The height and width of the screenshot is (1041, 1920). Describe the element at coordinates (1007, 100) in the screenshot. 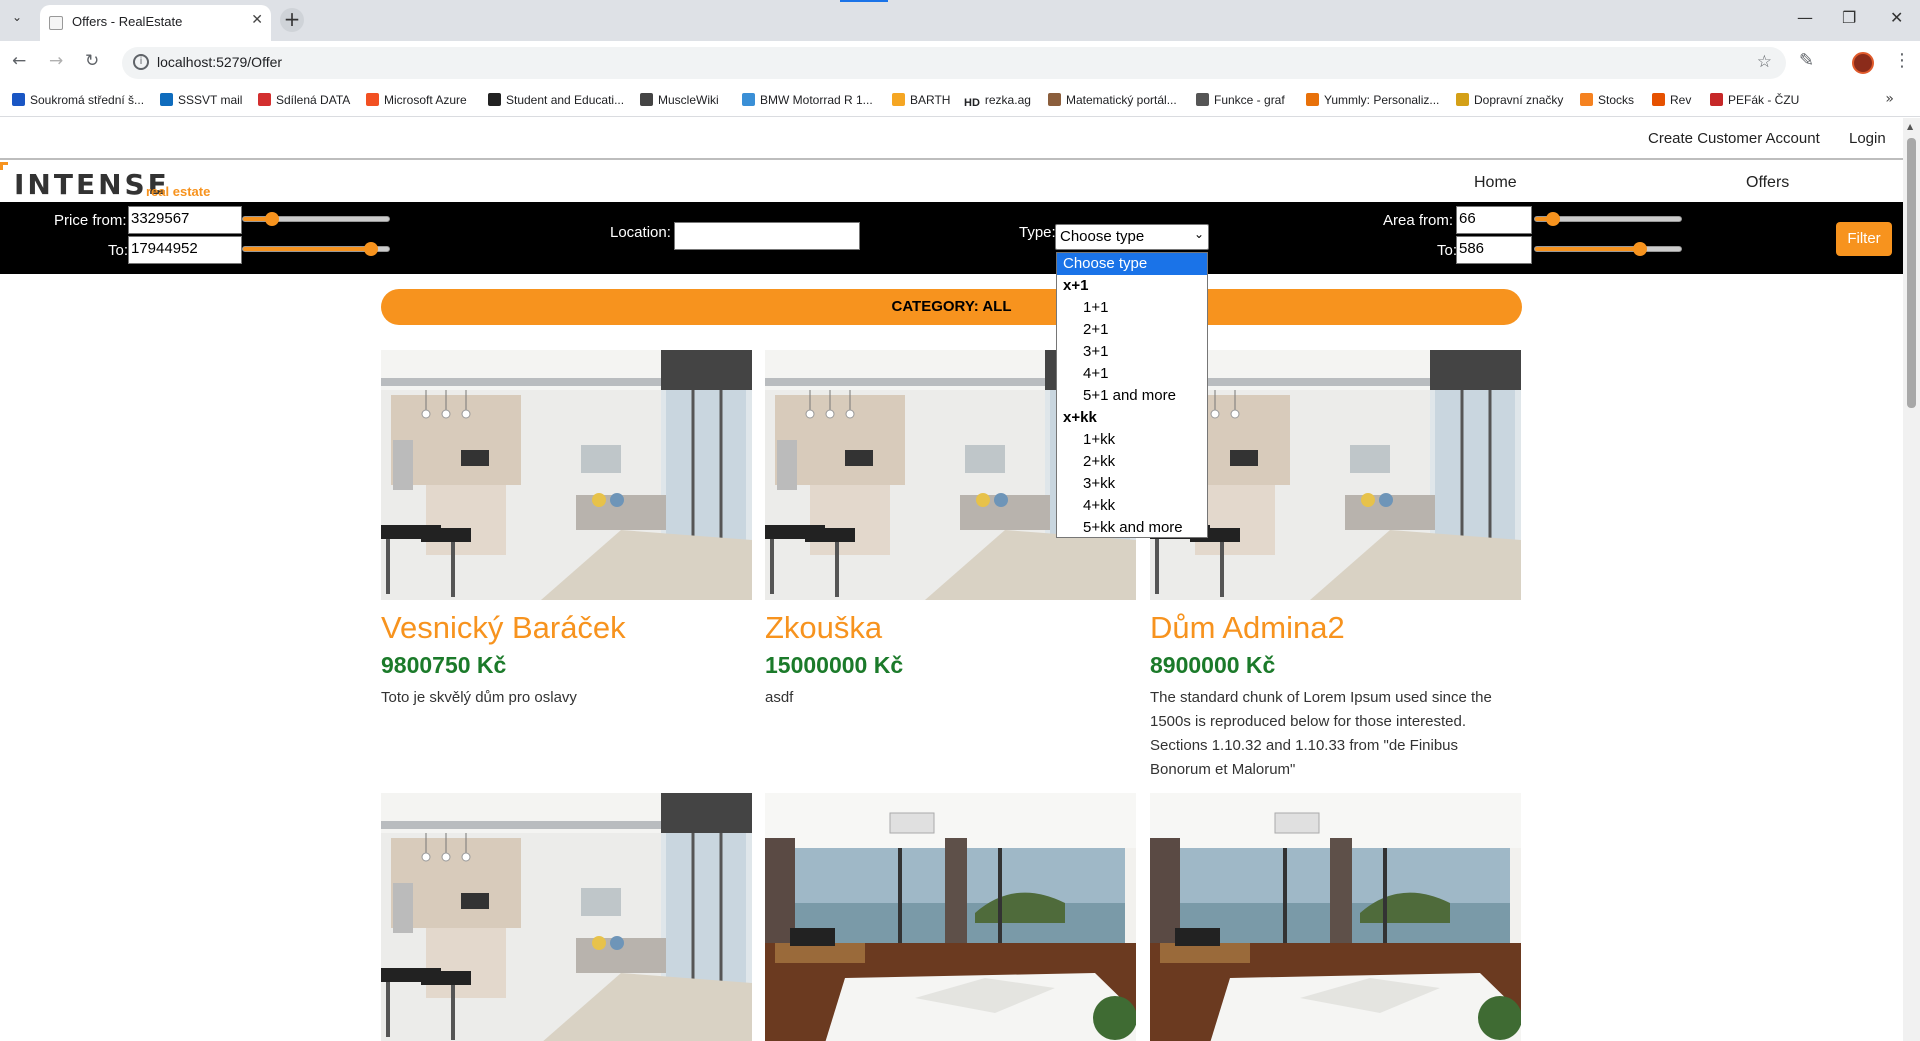

I see `bookmark-label: rezka.ag` at that location.